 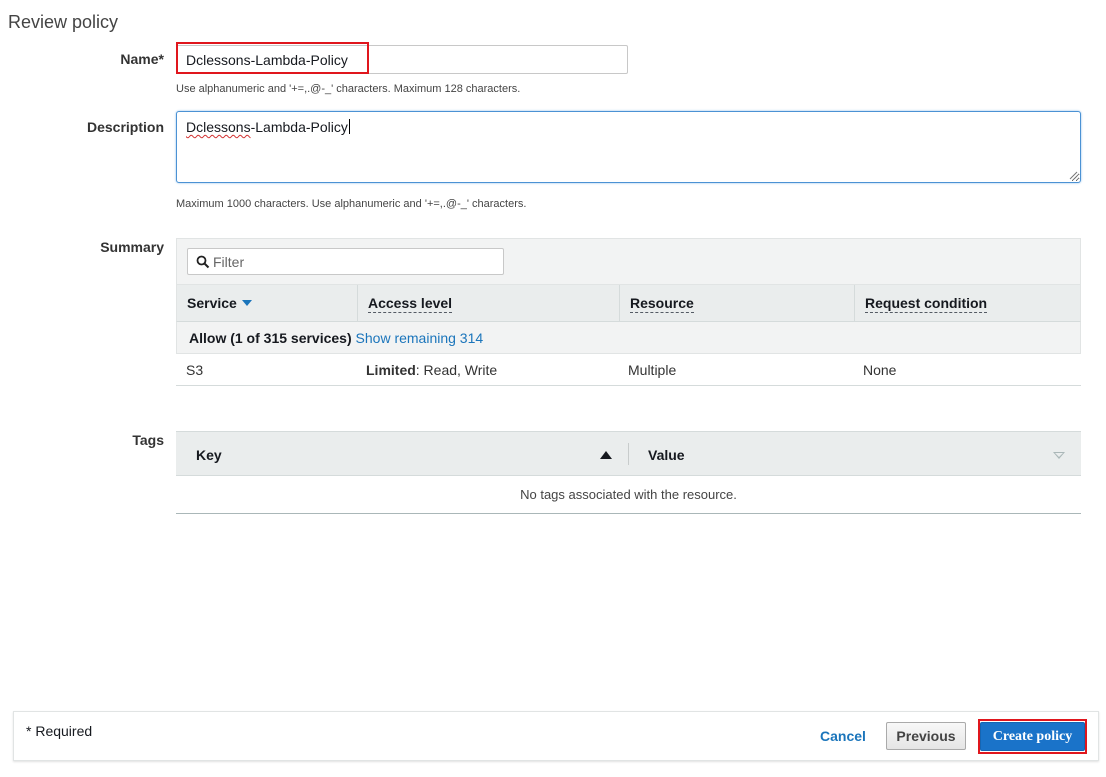 What do you see at coordinates (142, 59) in the screenshot?
I see `name-label: Name*` at bounding box center [142, 59].